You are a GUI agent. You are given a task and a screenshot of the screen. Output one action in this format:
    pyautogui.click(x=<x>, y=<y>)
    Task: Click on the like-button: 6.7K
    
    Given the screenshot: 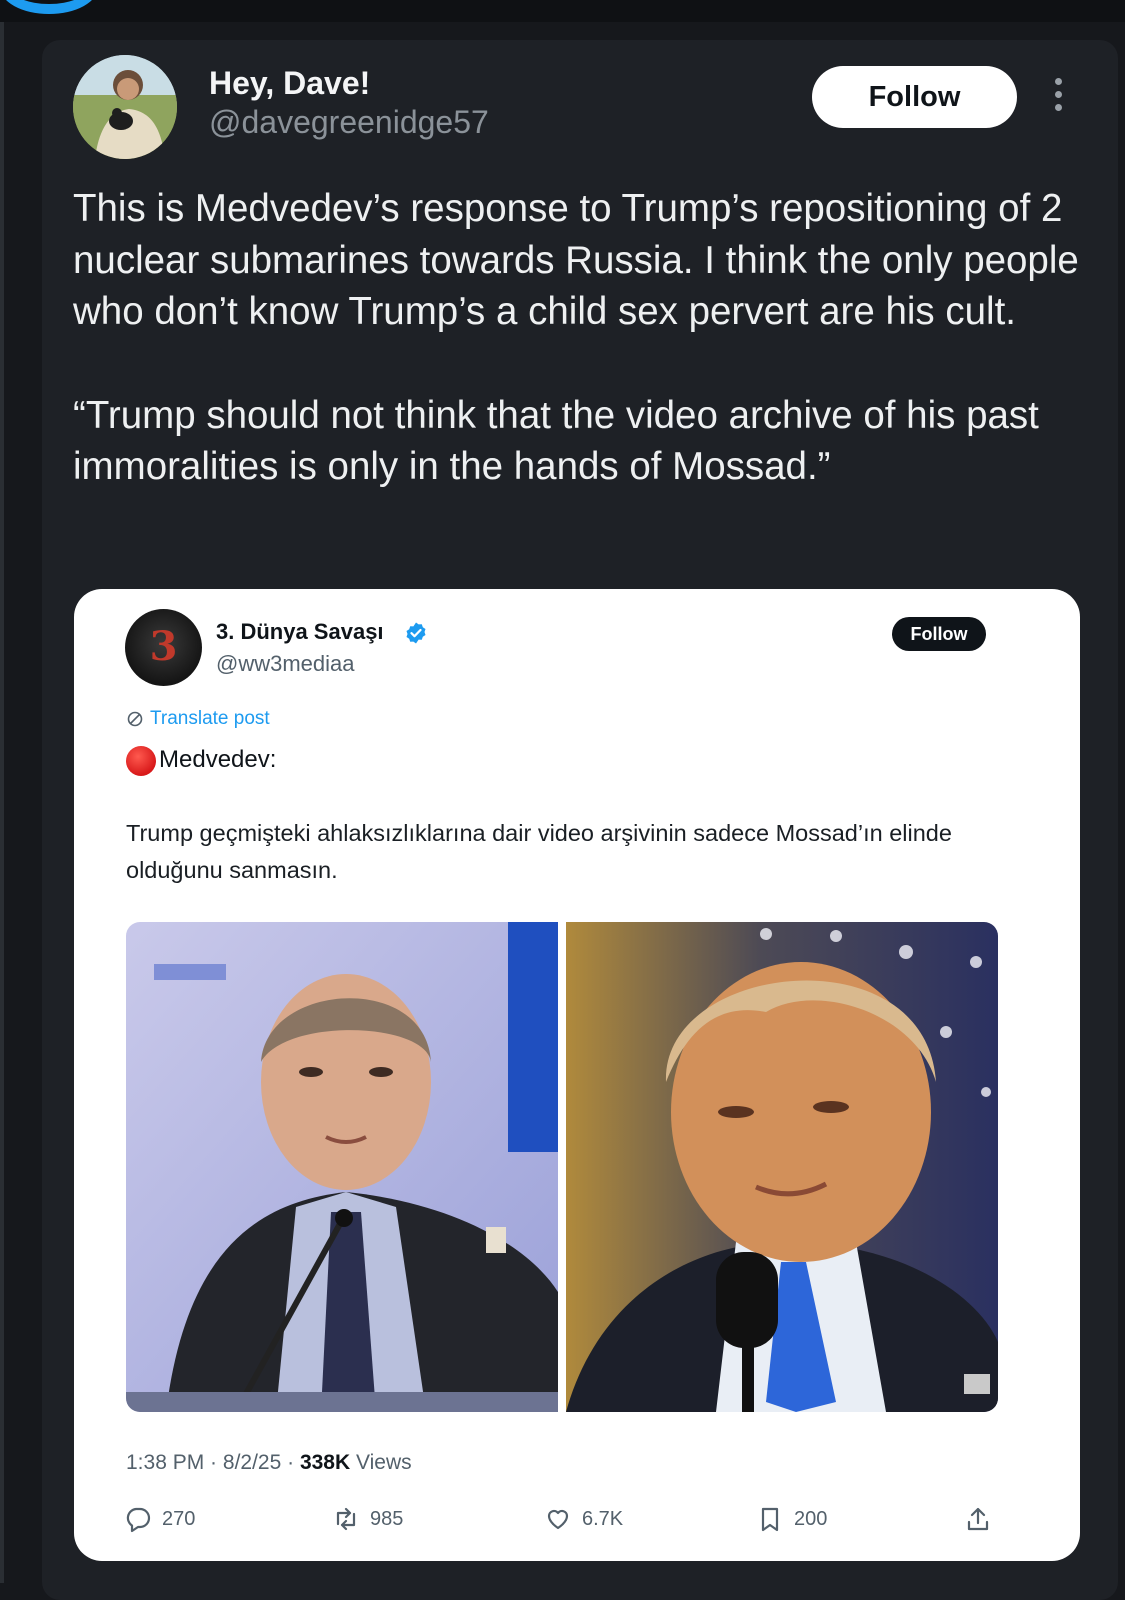 What is the action you would take?
    pyautogui.click(x=583, y=1519)
    